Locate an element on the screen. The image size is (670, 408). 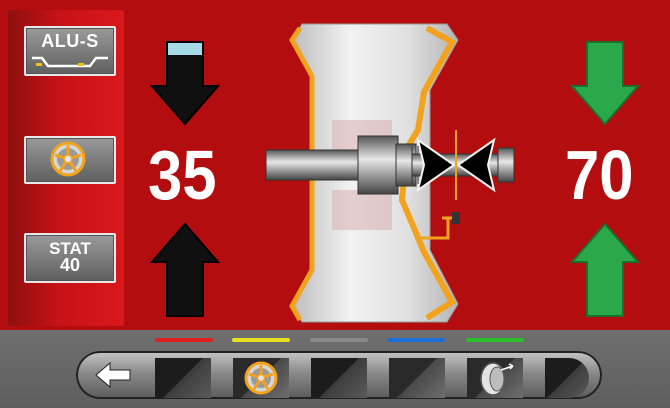
led-gray is located at coordinates (339, 340).